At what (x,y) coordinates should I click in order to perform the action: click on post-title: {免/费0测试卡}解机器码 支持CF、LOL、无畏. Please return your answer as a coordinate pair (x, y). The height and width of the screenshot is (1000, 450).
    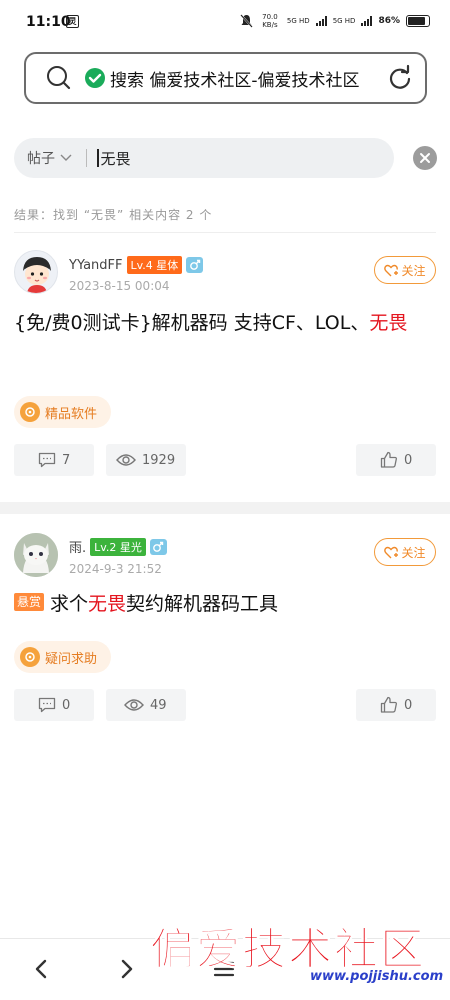
    Looking at the image, I should click on (224, 323).